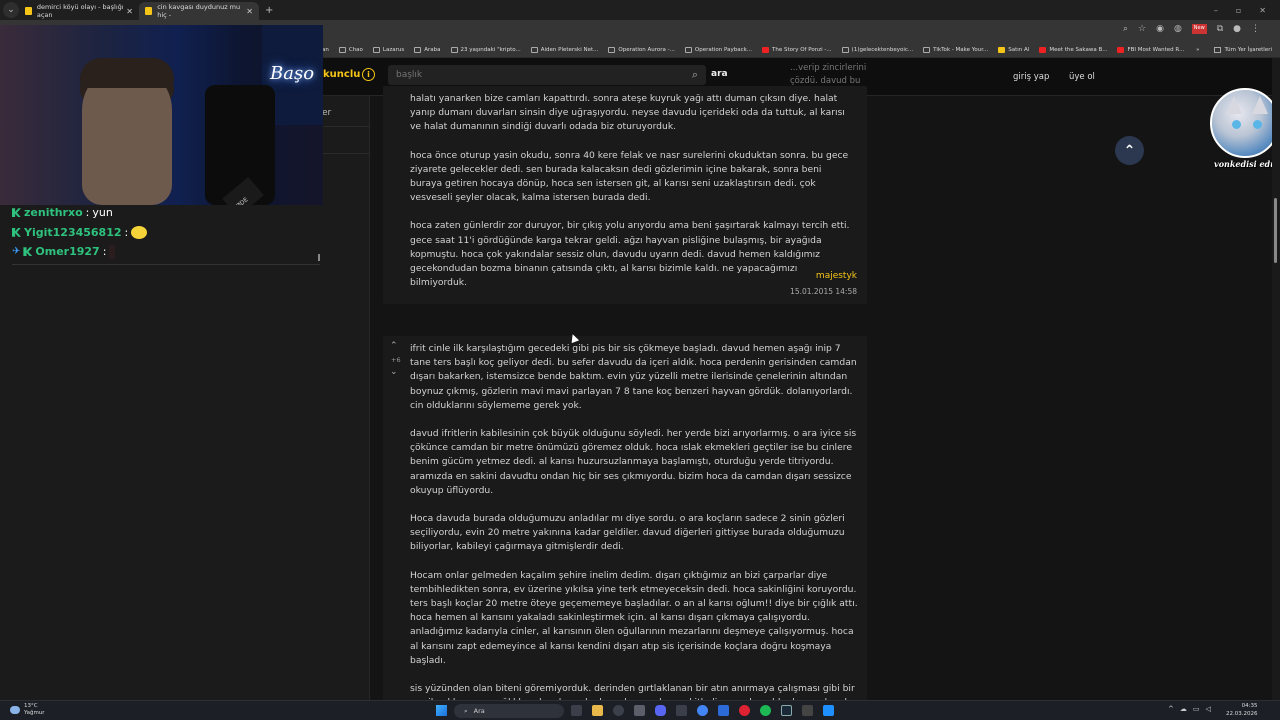 The width and height of the screenshot is (1280, 720). I want to click on file-explorer-icon, so click(597, 710).